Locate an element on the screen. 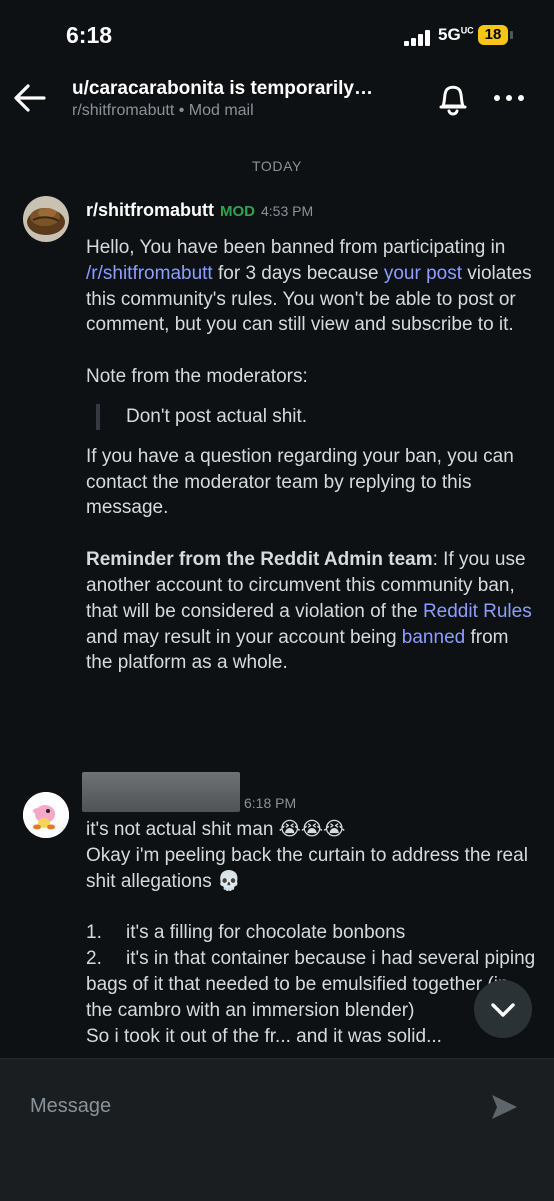 This screenshot has width=554, height=1201. user-avatar is located at coordinates (46, 815).